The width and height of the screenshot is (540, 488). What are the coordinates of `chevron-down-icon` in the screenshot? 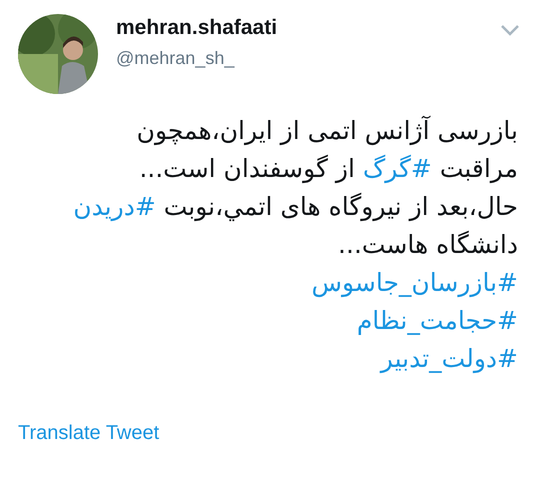 It's located at (510, 30).